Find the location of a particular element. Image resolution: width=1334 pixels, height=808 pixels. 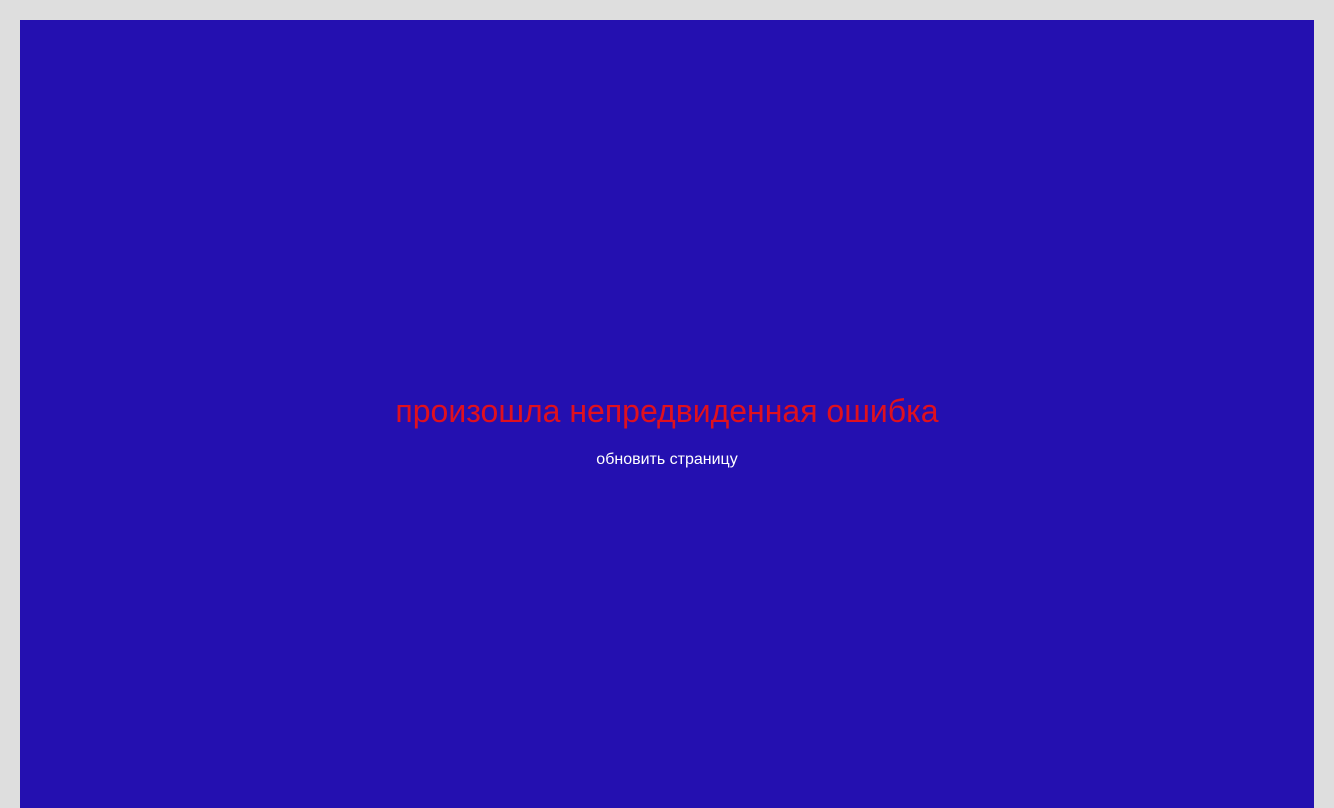

error-title: произошла непредвиденная ошибка is located at coordinates (667, 411).